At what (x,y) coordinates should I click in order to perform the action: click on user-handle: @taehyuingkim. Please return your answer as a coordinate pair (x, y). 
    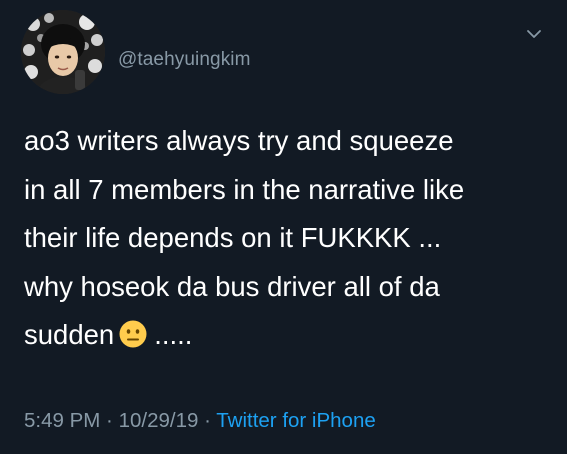
    Looking at the image, I should click on (184, 60).